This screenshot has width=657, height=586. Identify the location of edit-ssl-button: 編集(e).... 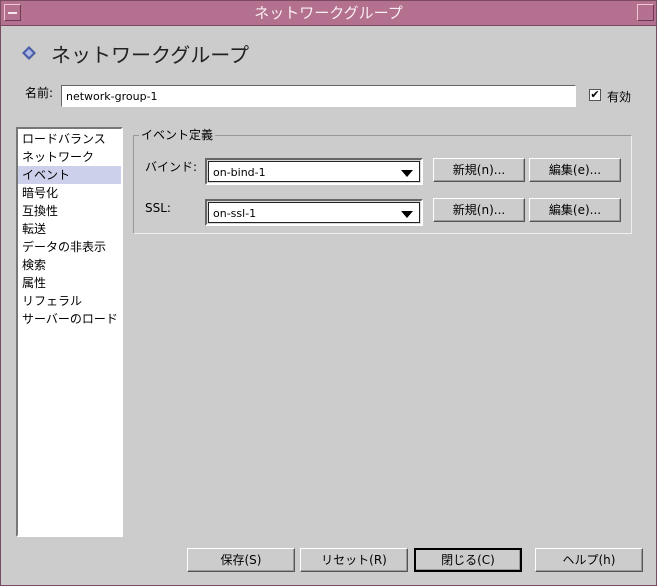
(575, 210).